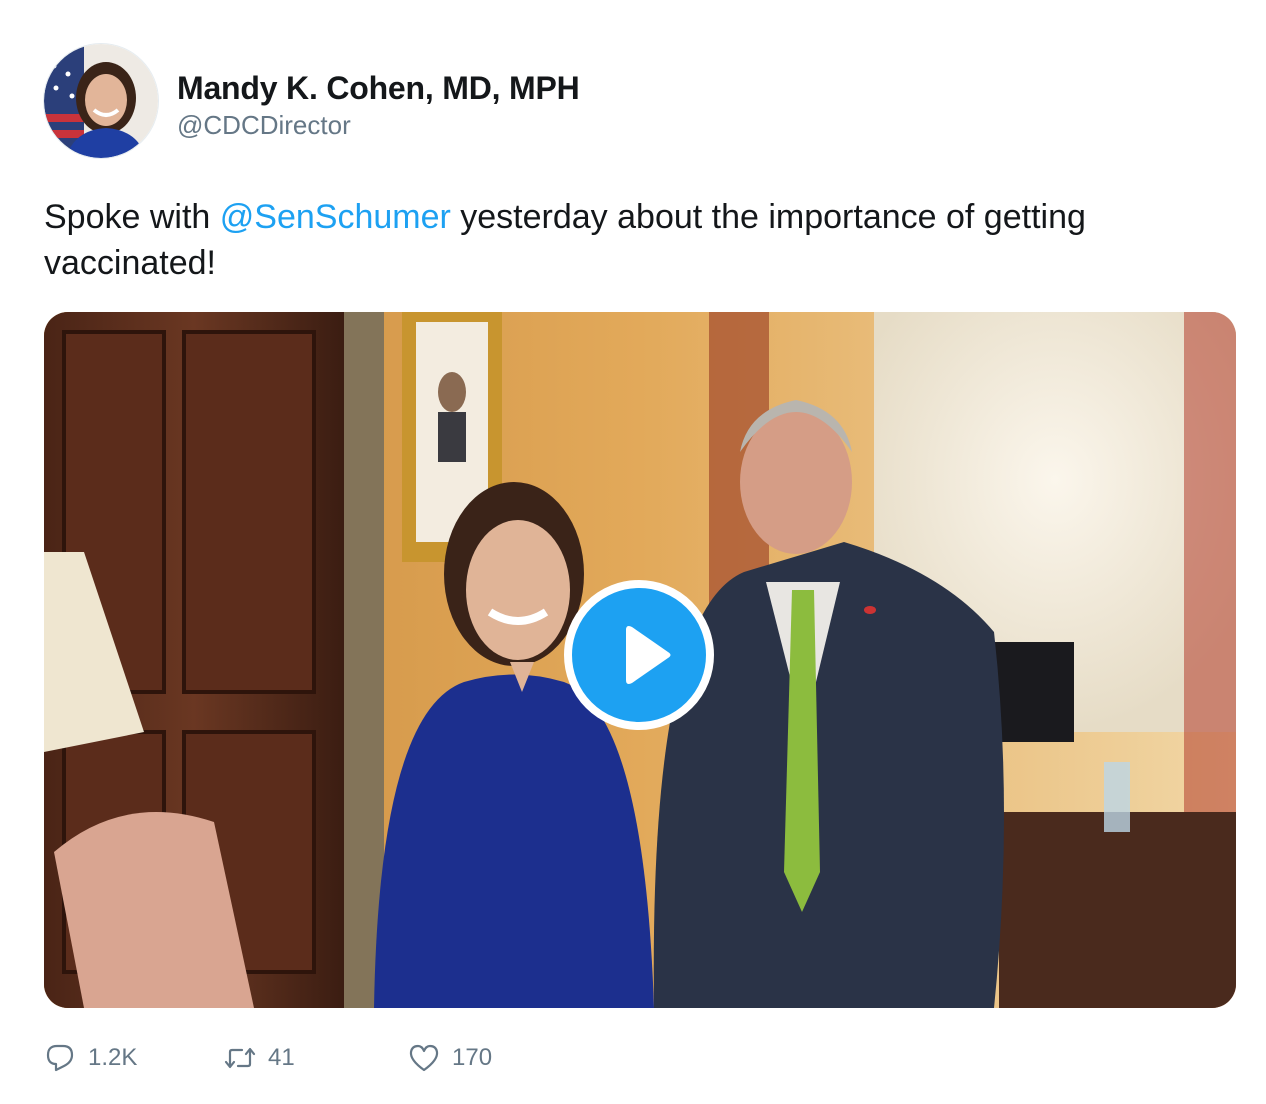 Image resolution: width=1266 pixels, height=1104 pixels. I want to click on retweet-icon, so click(240, 1058).